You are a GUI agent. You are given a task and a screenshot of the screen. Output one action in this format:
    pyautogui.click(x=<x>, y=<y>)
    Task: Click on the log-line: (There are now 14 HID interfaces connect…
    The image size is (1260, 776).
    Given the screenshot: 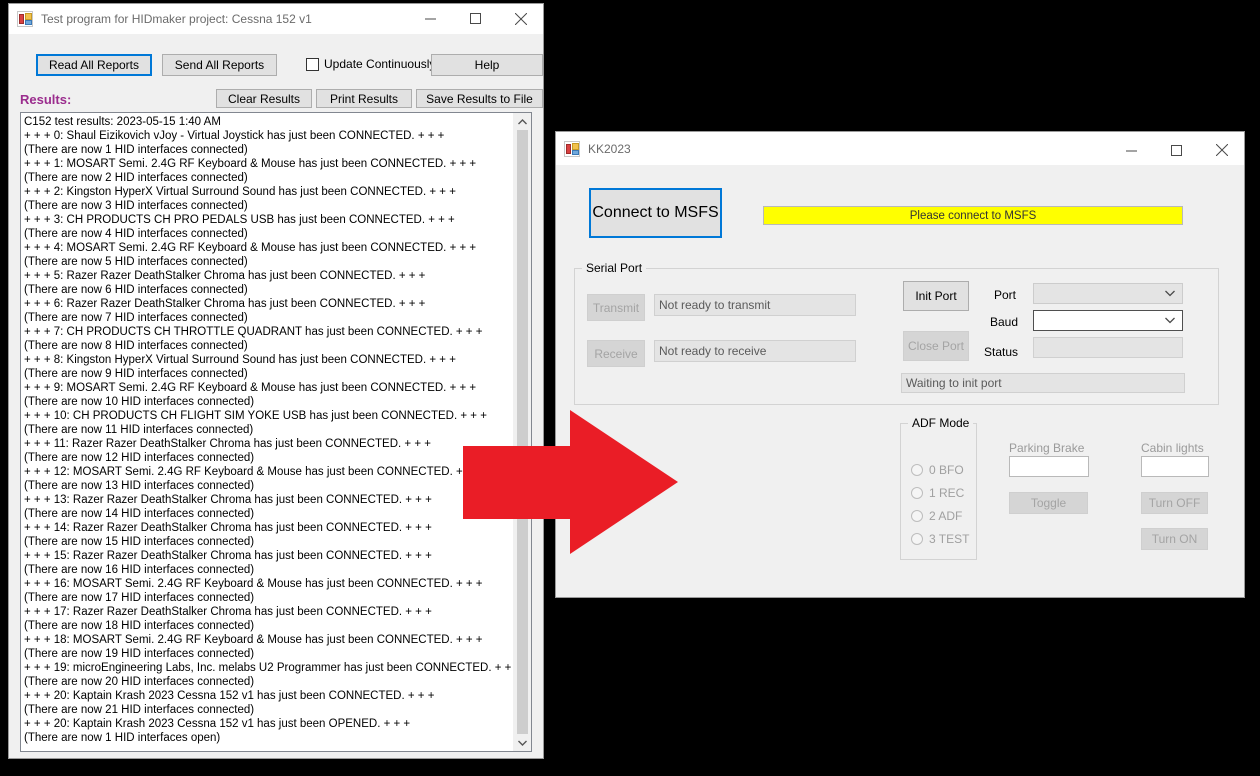 What is the action you would take?
    pyautogui.click(x=139, y=514)
    